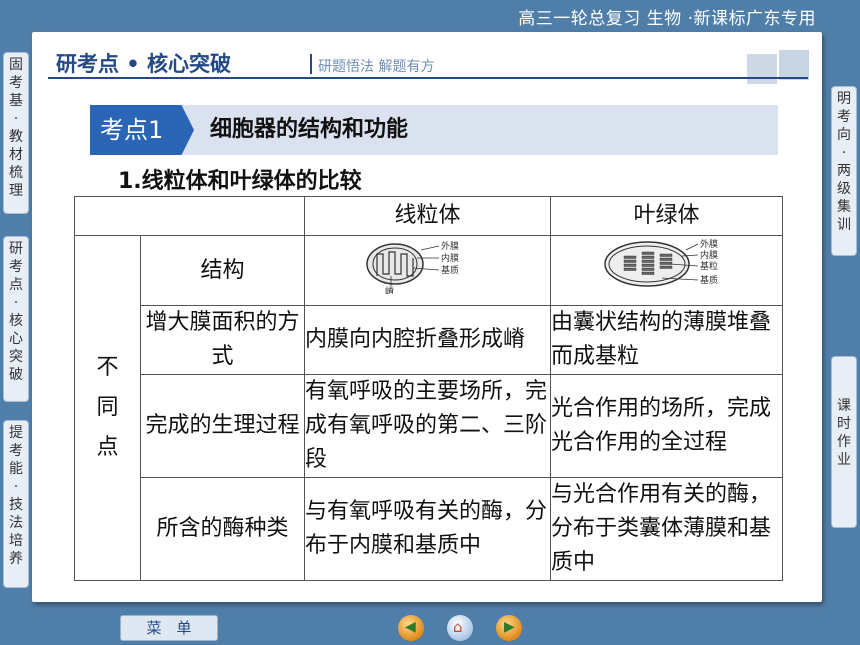 The width and height of the screenshot is (860, 645). I want to click on left-tab-core: 研考点·核心突破, so click(16, 319).